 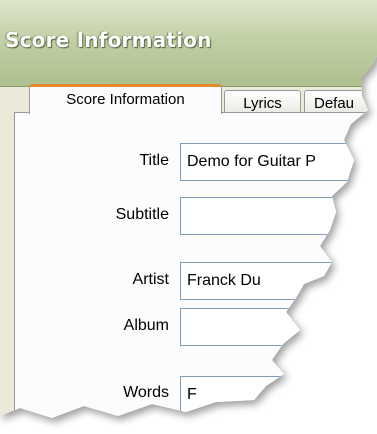 I want to click on words-field: F, so click(x=278, y=395).